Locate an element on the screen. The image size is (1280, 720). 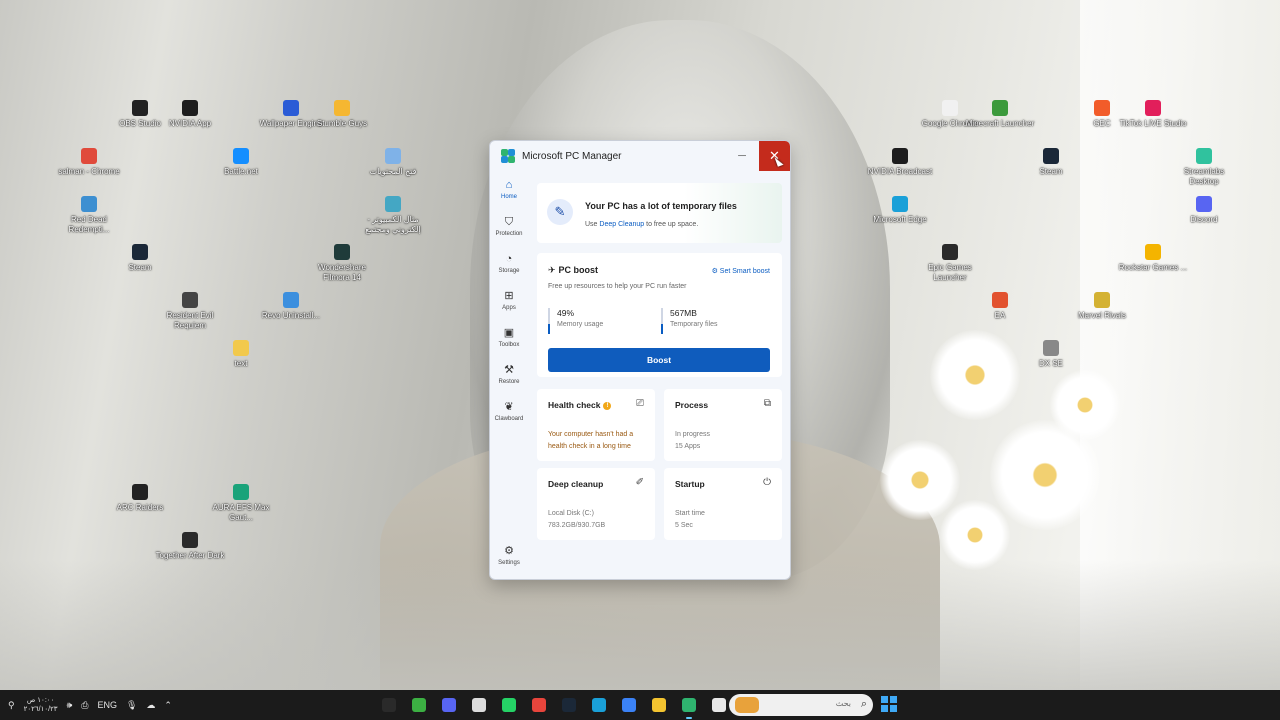
minimize-button: ─ is located at coordinates (742, 156).